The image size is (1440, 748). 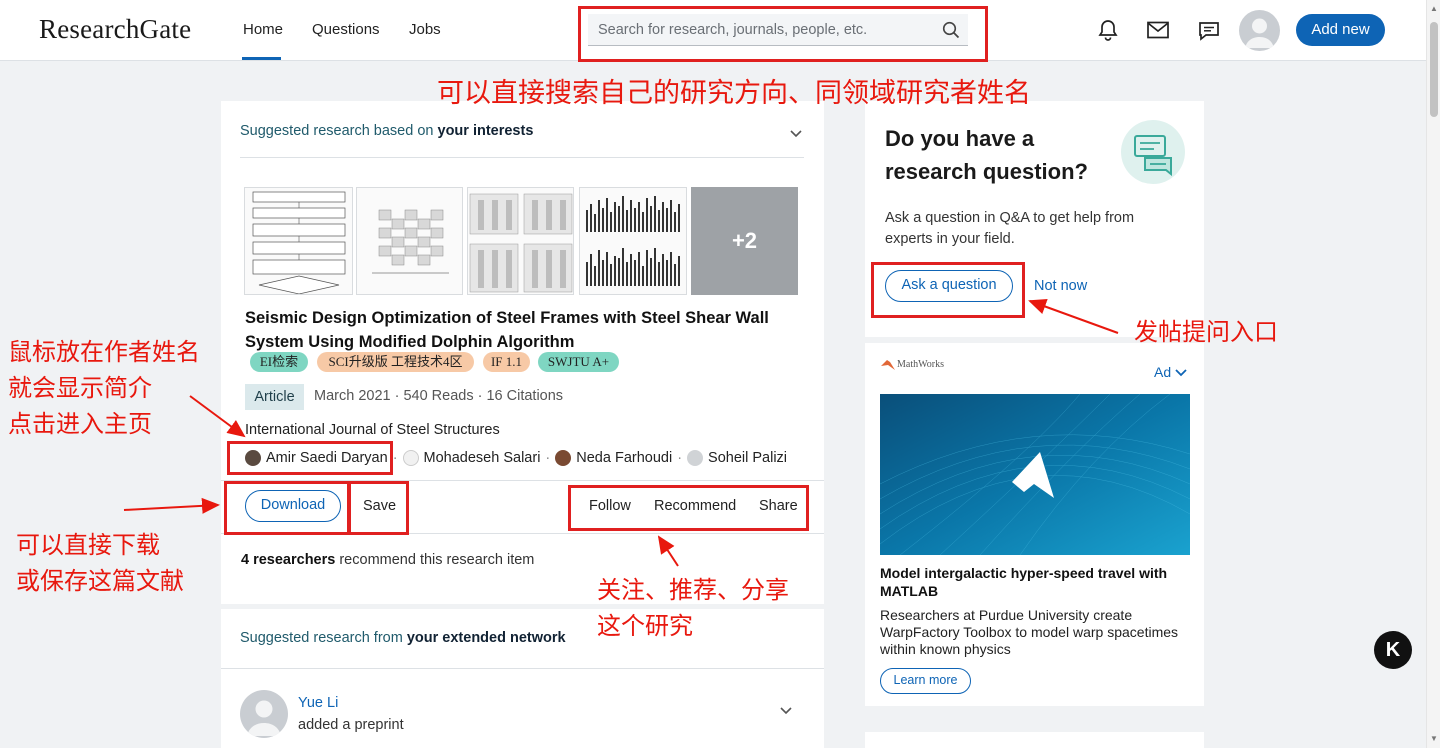 What do you see at coordinates (1259, 30) in the screenshot?
I see `user-avatar` at bounding box center [1259, 30].